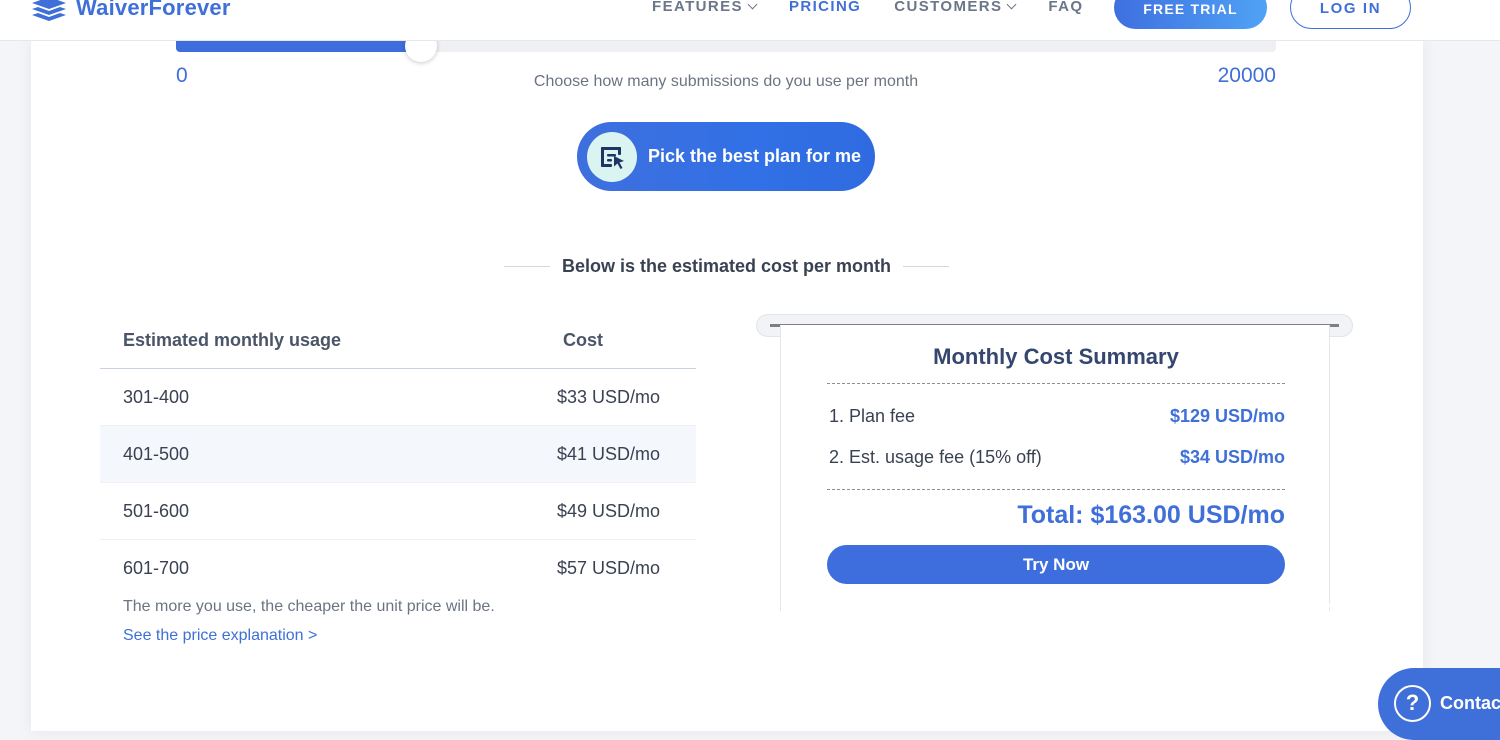  Describe the element at coordinates (49, 10) in the screenshot. I see `layers-logo-icon` at that location.